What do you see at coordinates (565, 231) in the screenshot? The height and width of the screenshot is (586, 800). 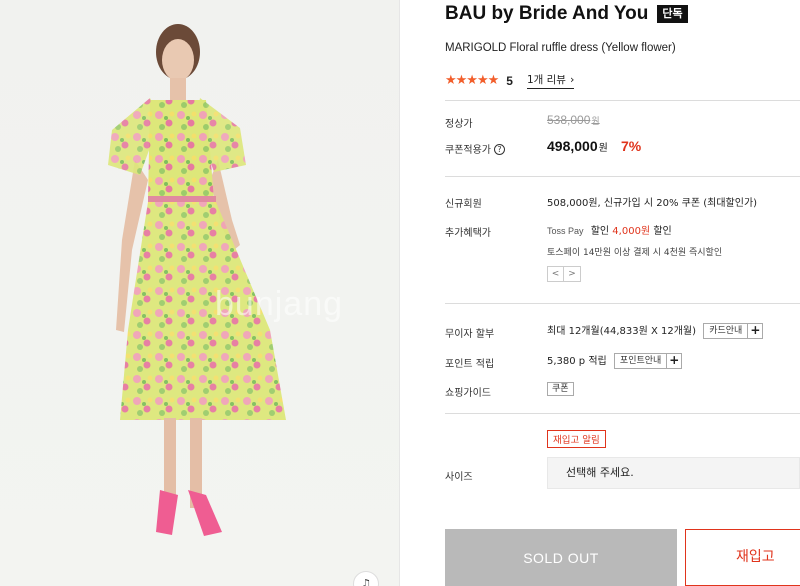 I see `toss-pay-logo: Toss Pay` at bounding box center [565, 231].